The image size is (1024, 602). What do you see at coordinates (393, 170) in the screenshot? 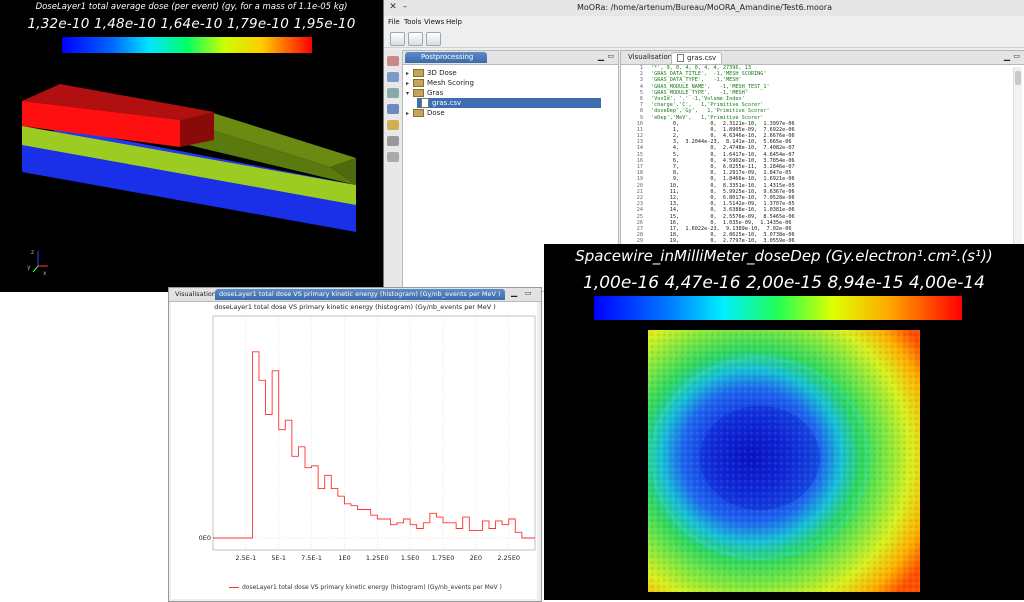
I see `side-toolbar` at bounding box center [393, 170].